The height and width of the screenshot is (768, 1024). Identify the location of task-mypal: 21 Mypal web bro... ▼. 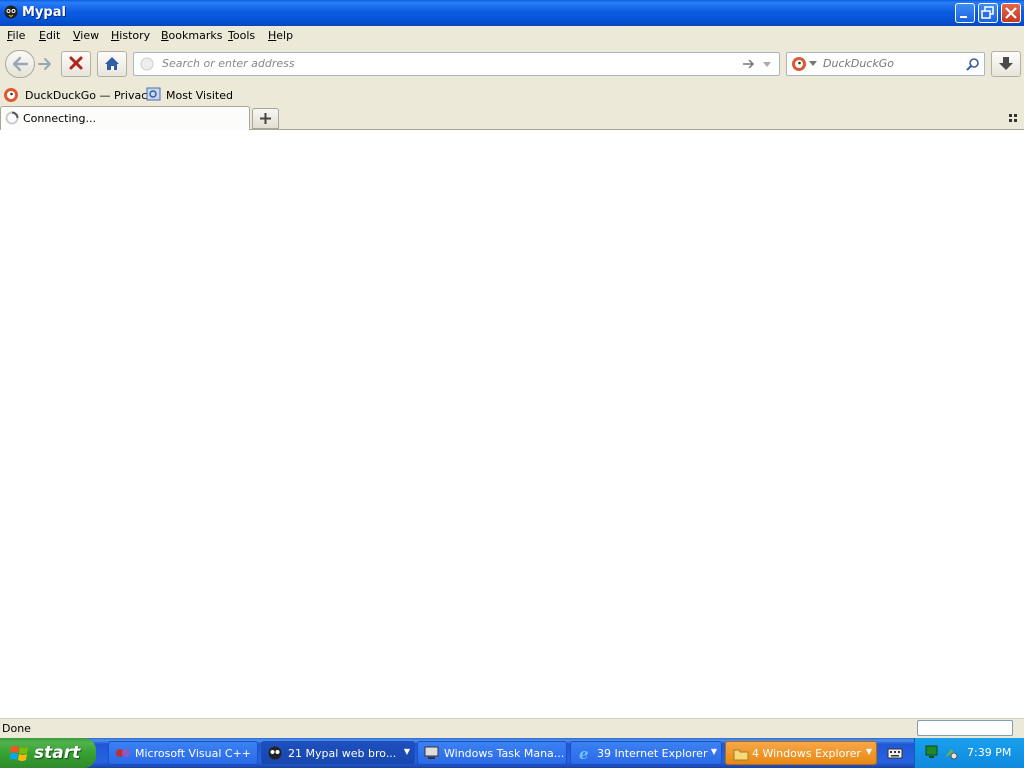
(338, 753).